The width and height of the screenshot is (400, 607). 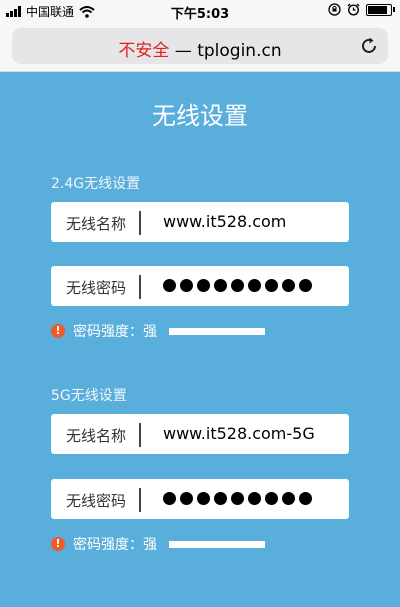 I want to click on browser-toolbar: 不安全 — tplogin.cn, so click(x=200, y=47).